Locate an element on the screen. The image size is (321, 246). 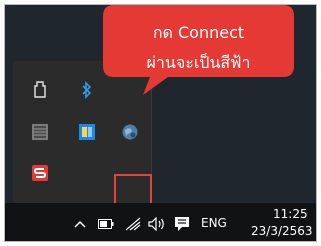
taskbar: ENG 11:25 23/3/2563 is located at coordinates (160, 222).